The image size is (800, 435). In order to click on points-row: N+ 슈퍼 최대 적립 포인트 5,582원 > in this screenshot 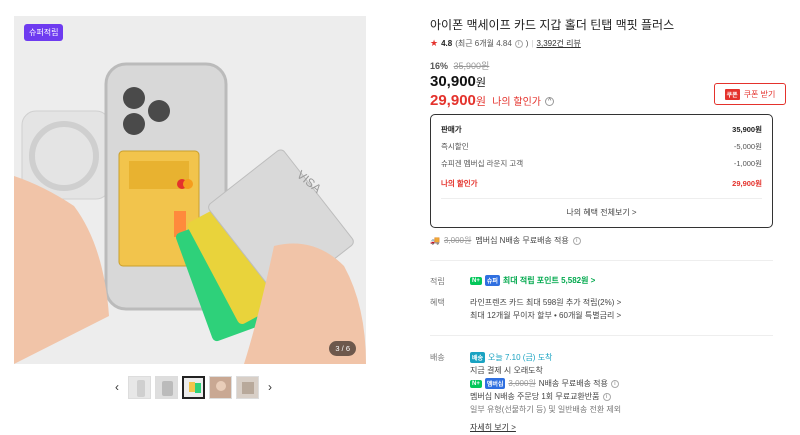, I will do `click(532, 280)`.